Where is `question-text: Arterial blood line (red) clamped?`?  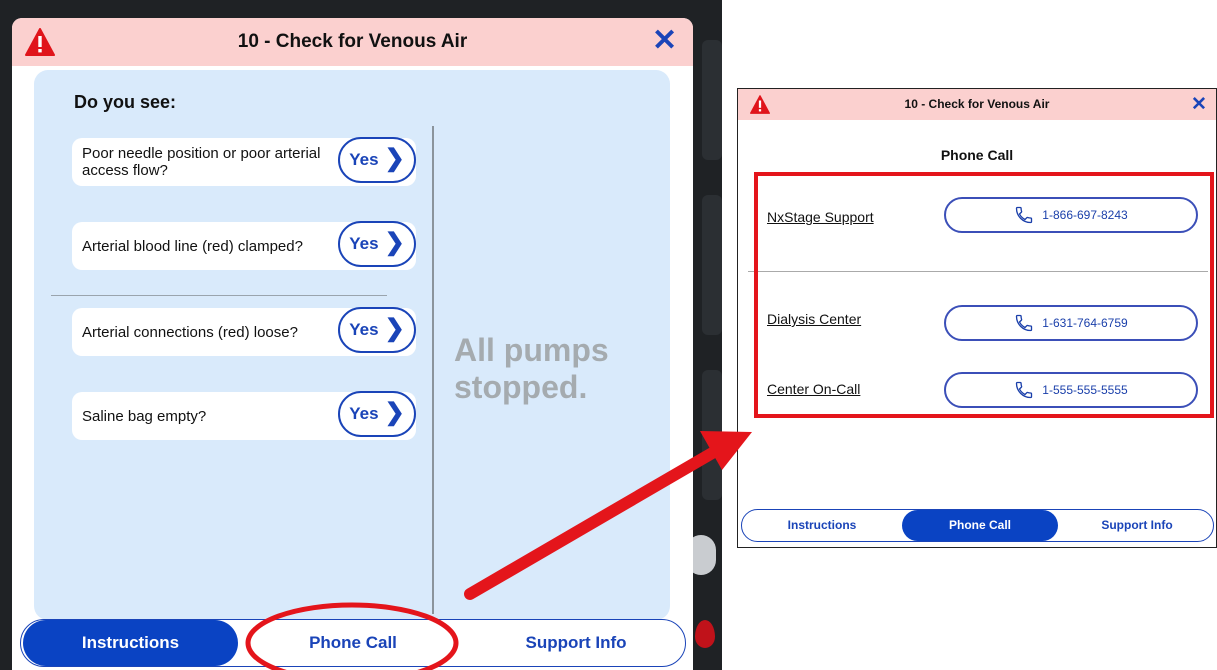 question-text: Arterial blood line (red) clamped? is located at coordinates (192, 246).